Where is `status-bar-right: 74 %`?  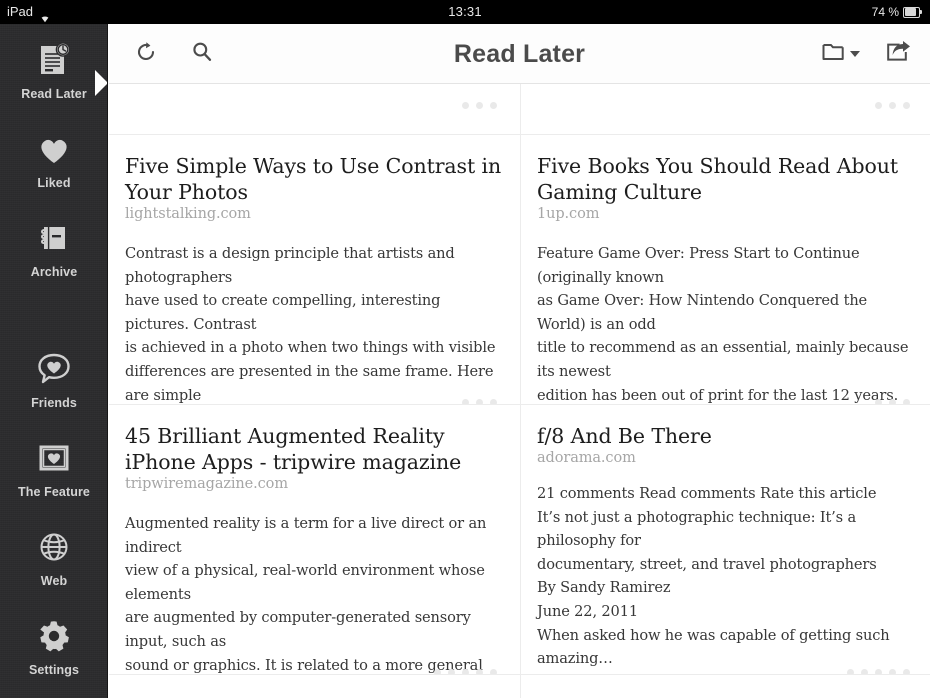
status-bar-right: 74 % is located at coordinates (897, 12).